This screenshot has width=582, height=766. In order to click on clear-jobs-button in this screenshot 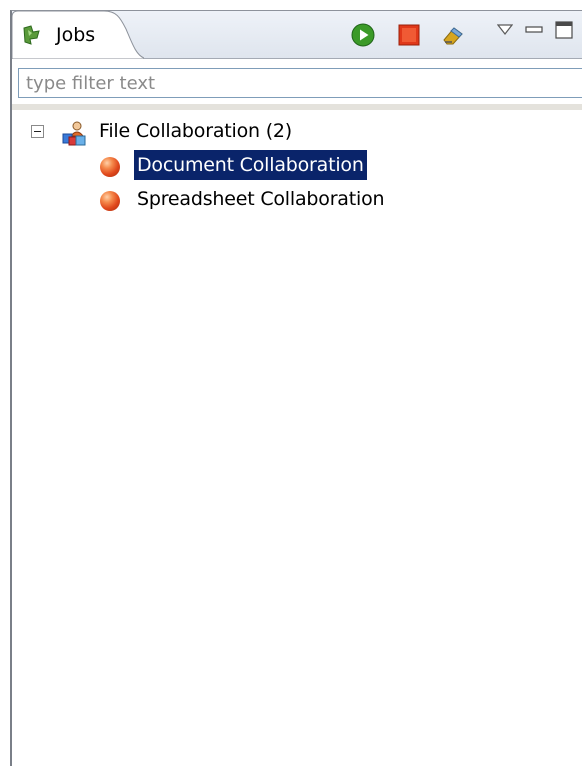, I will do `click(453, 35)`.